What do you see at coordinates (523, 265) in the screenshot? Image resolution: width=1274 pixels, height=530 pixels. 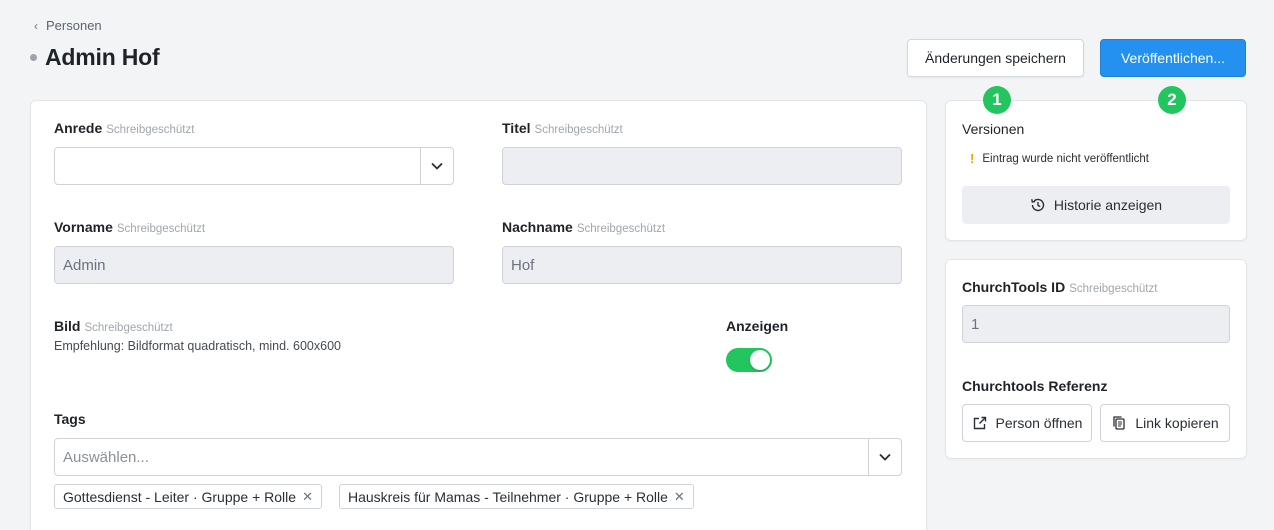 I see `nachname-value: Hof` at bounding box center [523, 265].